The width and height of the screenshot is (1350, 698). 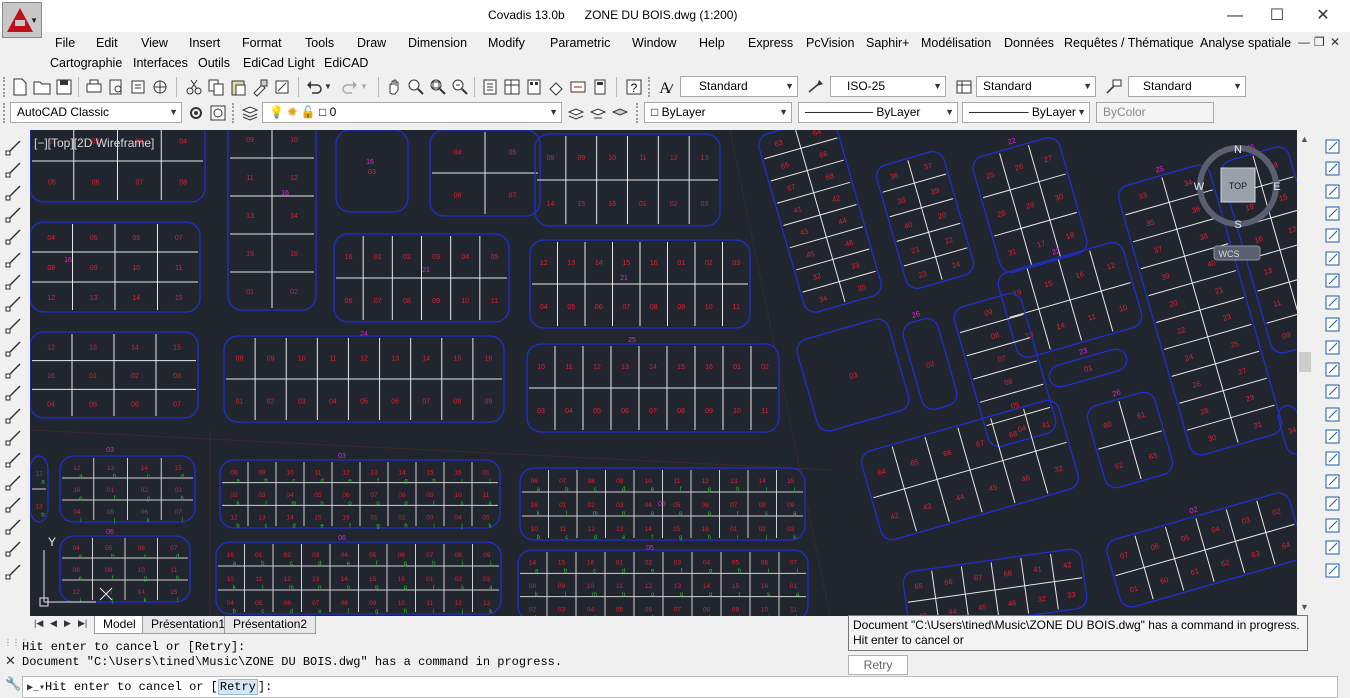 I want to click on zoom-realtime-icon, so click(x=416, y=87).